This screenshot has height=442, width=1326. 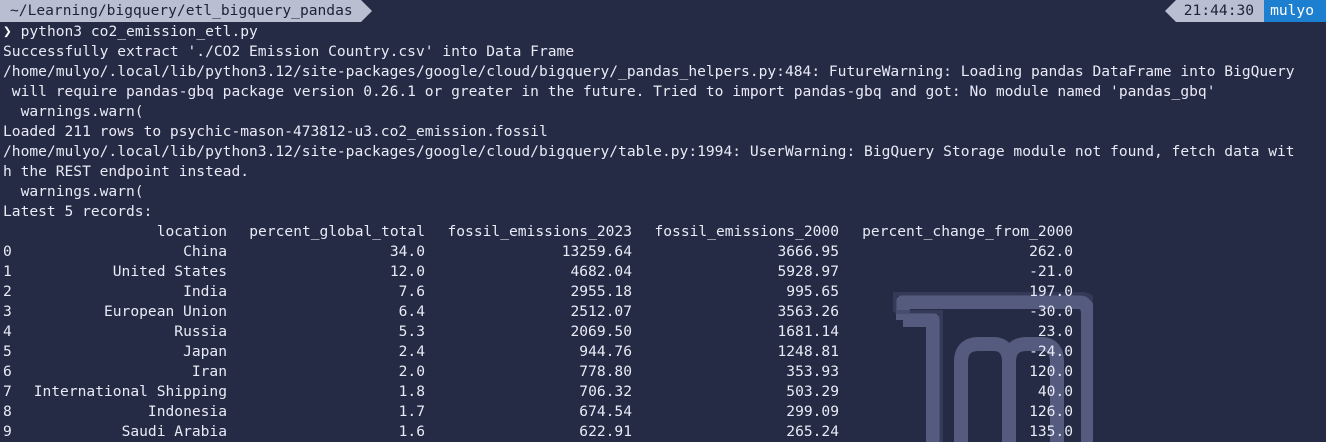 What do you see at coordinates (1051, 411) in the screenshot?
I see `table-cell-percent-change: 126.0` at bounding box center [1051, 411].